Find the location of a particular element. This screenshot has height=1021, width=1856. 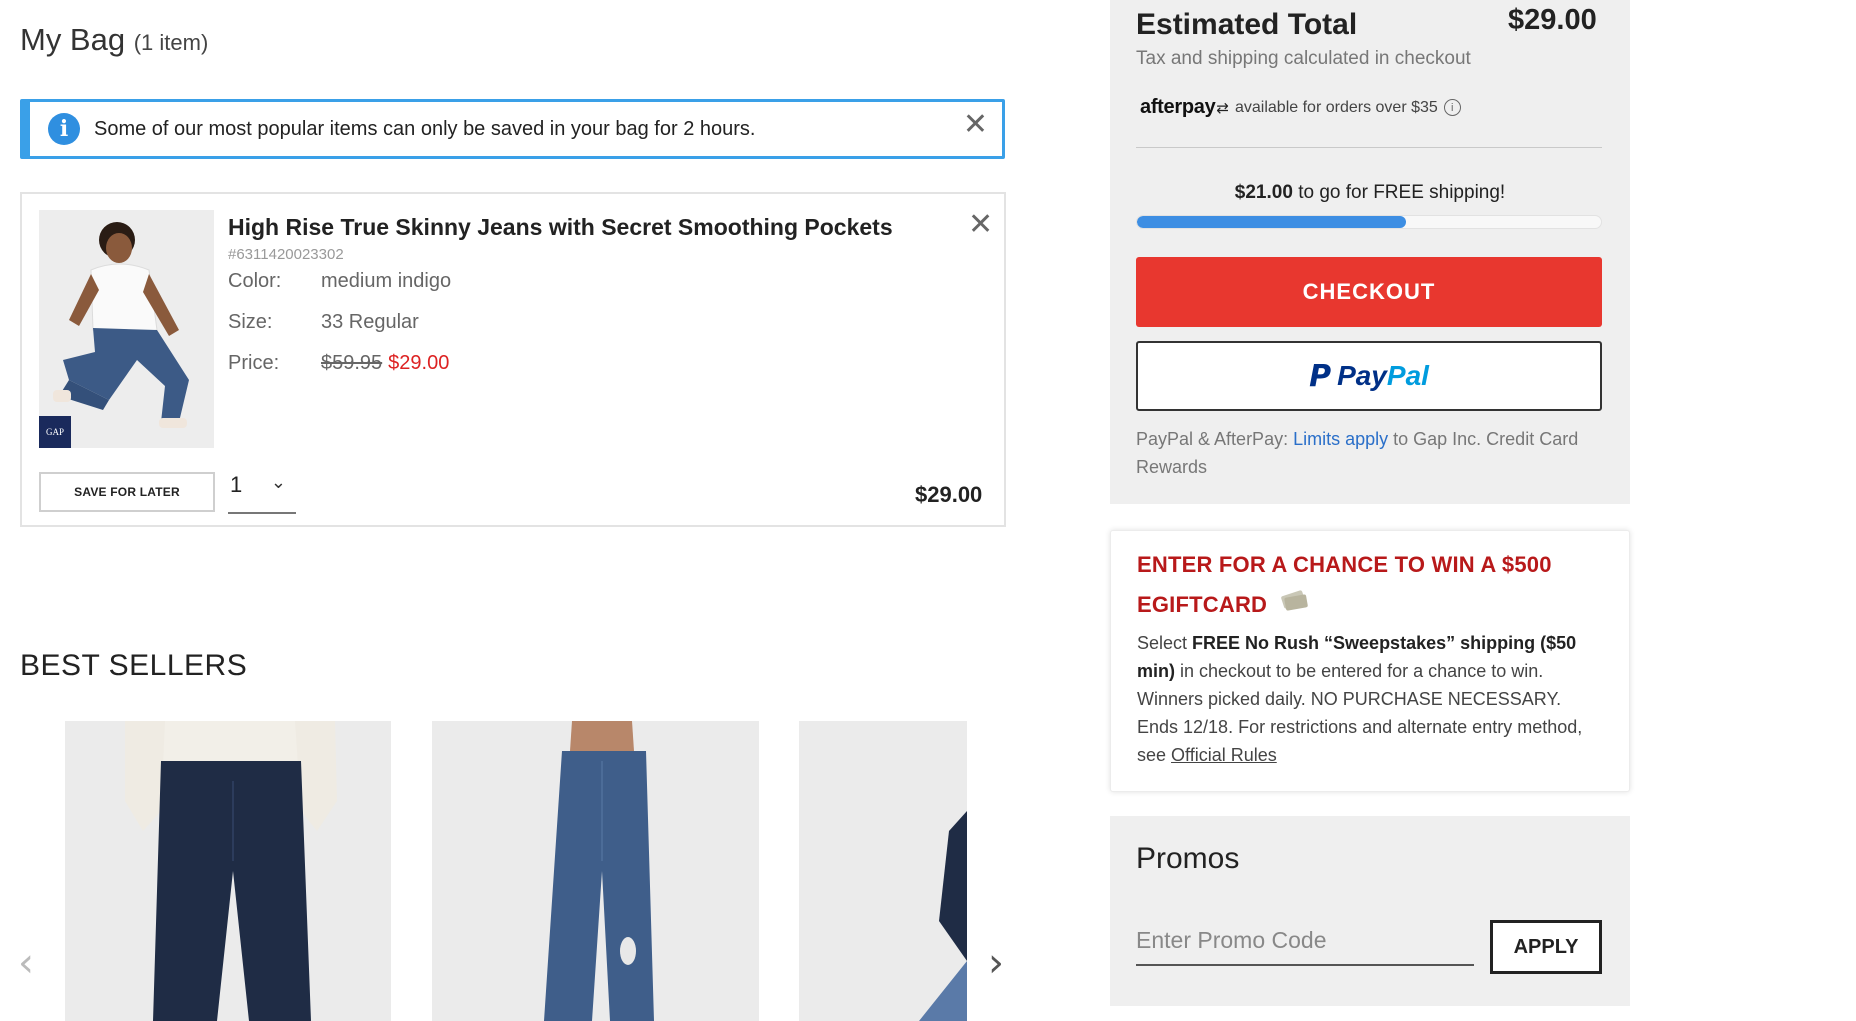

quantity-value: 1 is located at coordinates (236, 484).